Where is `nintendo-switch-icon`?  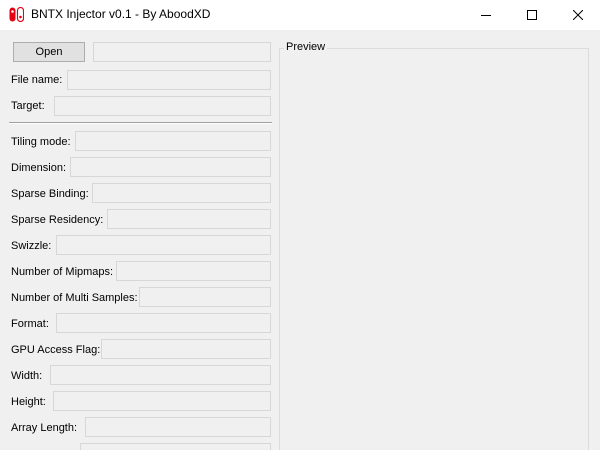 nintendo-switch-icon is located at coordinates (16, 14).